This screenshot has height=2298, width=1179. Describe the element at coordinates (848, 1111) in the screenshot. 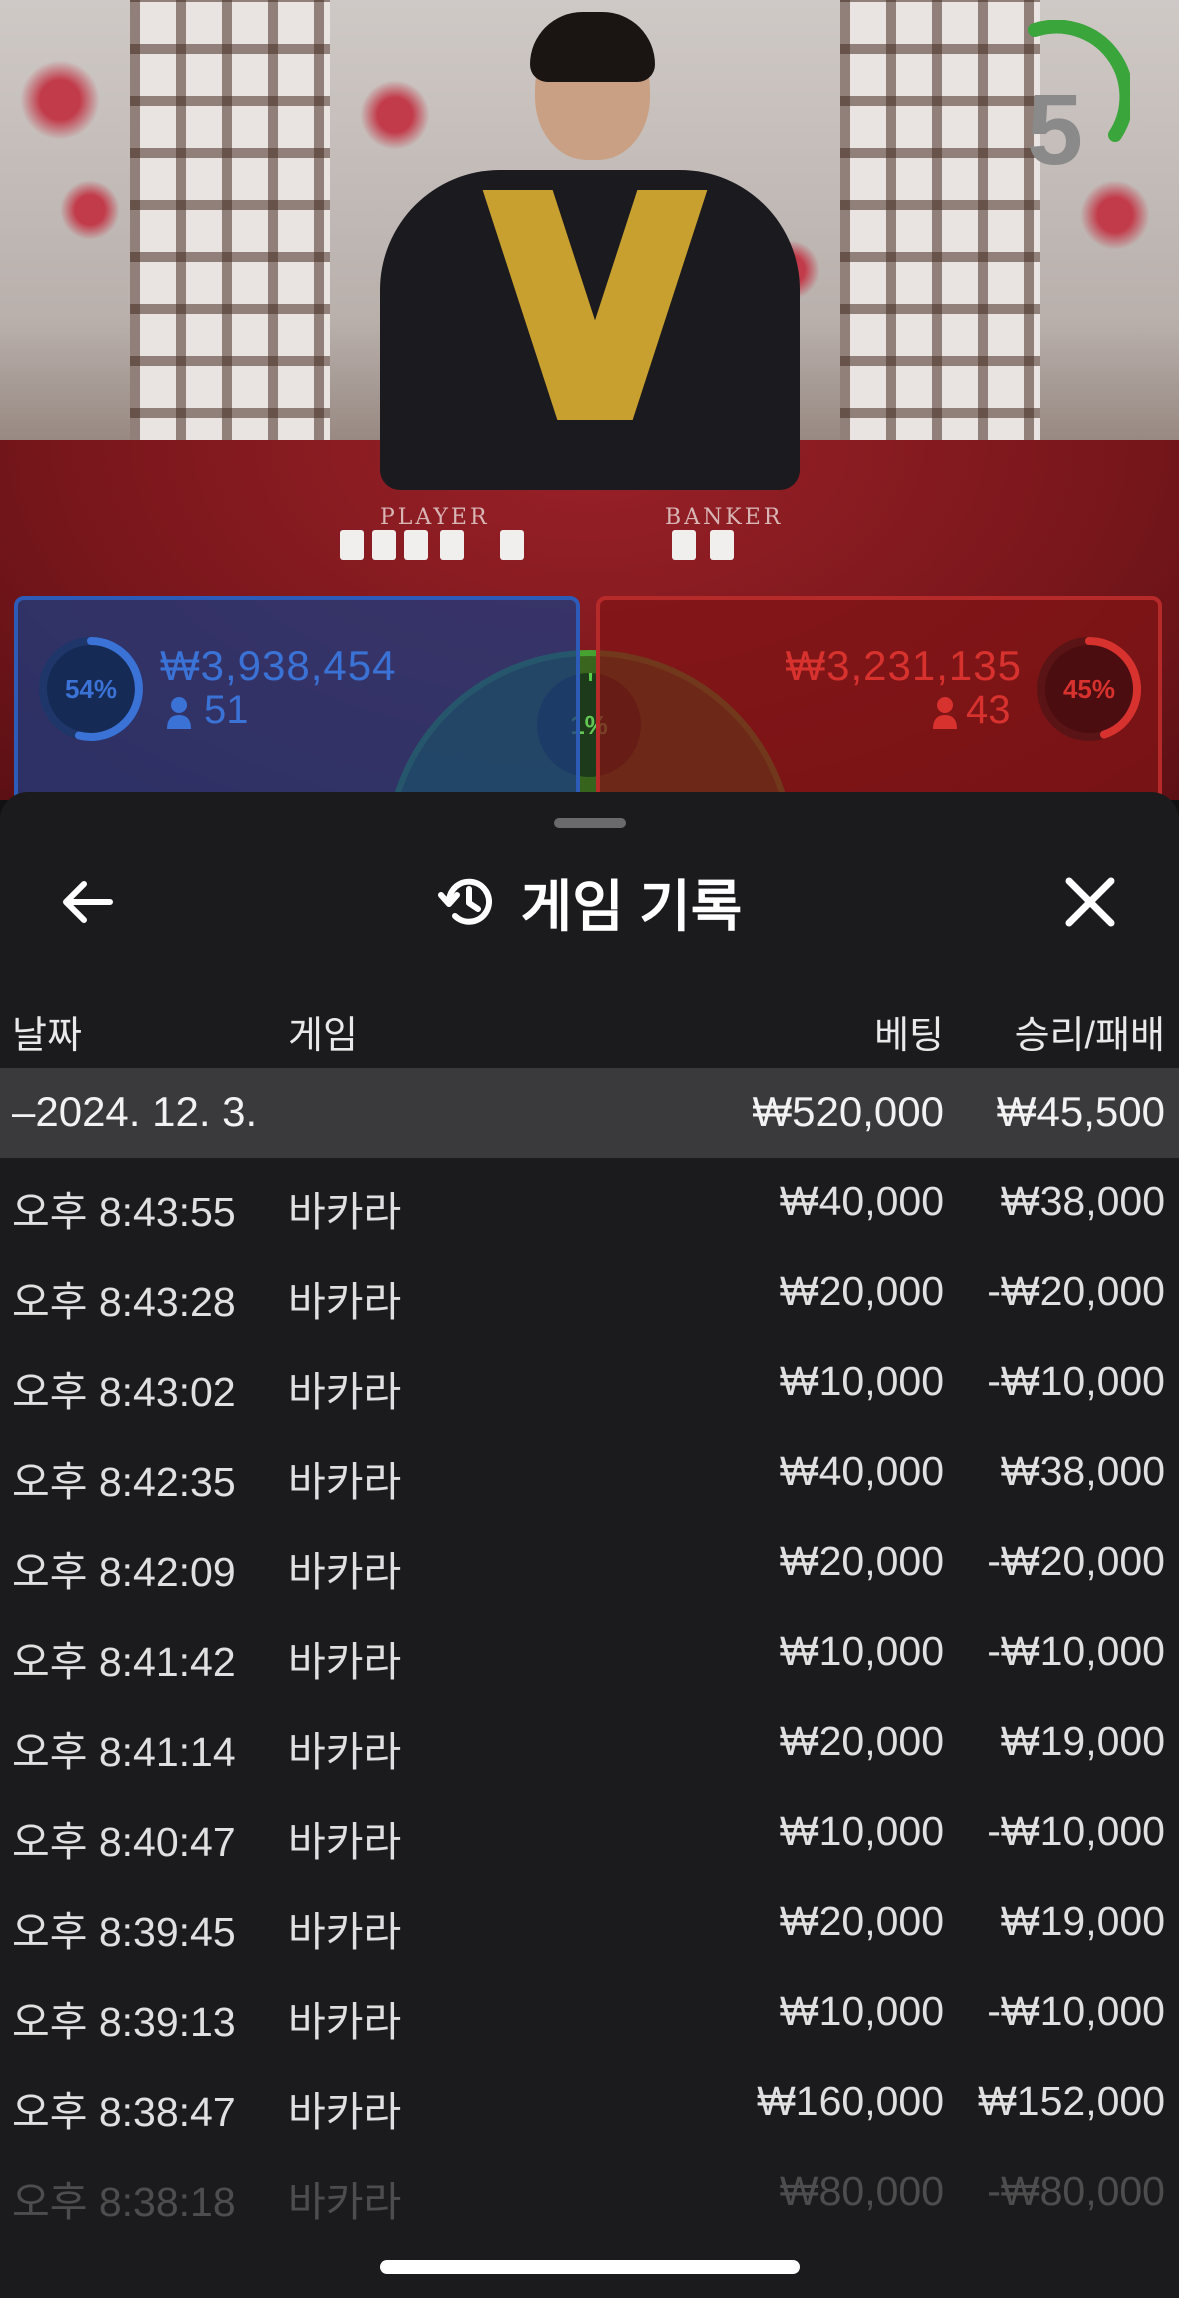

I see `group-bet-total: ₩520,000` at that location.